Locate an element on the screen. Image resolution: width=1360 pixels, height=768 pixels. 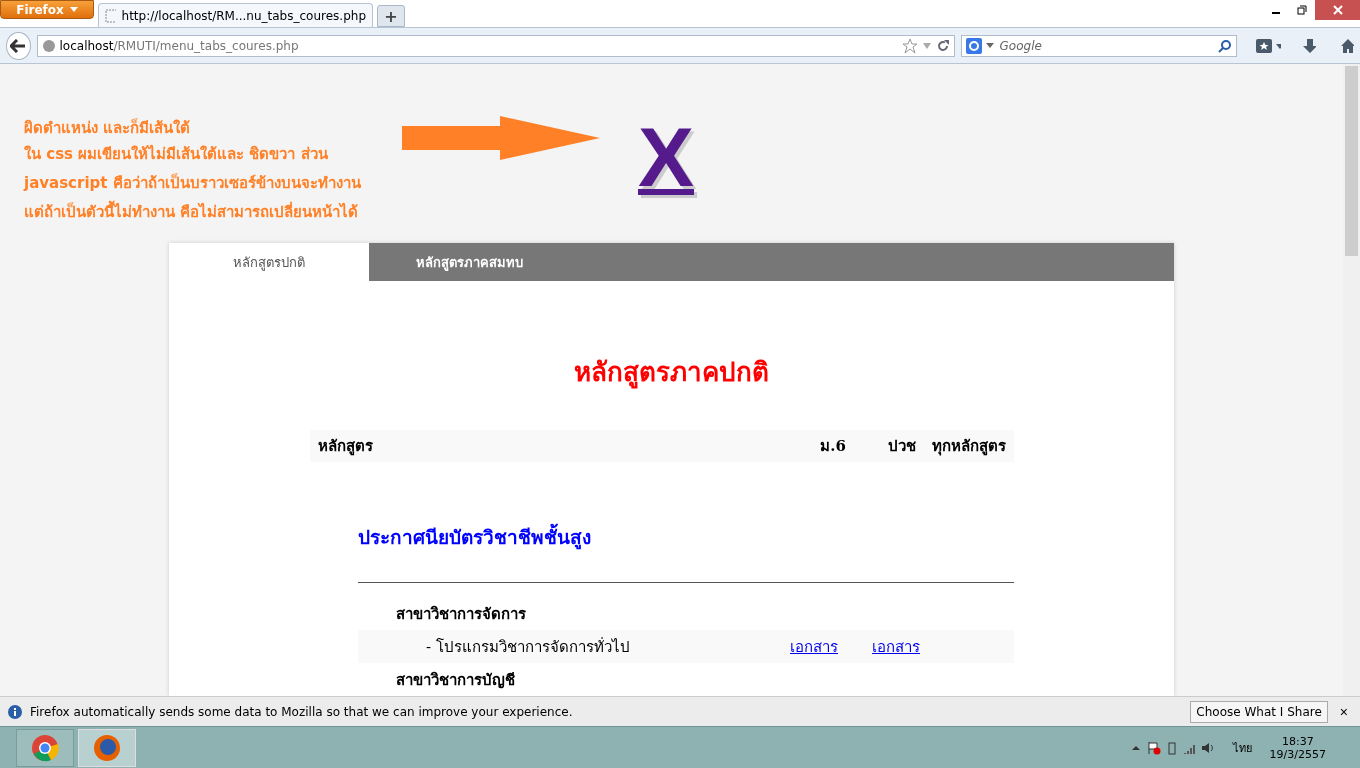
bookmarks-icon is located at coordinates (1268, 45).